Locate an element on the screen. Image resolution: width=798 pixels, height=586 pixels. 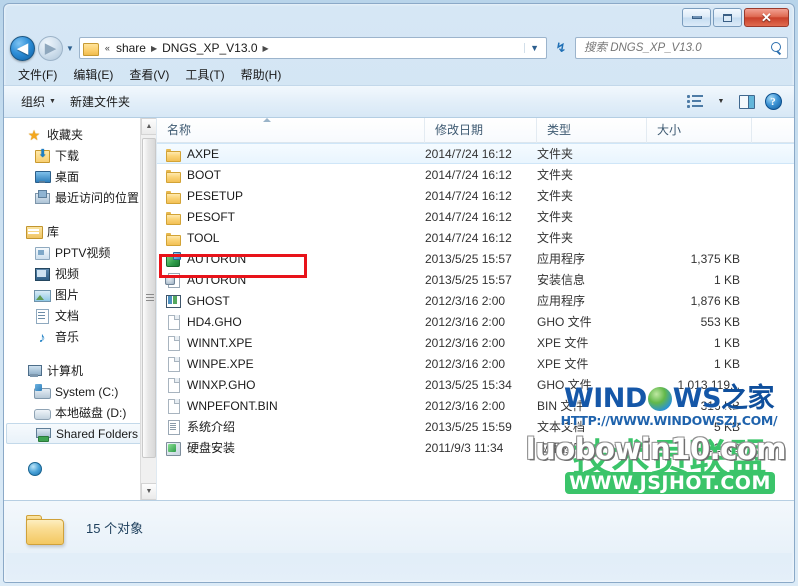
file-name: AXPE is located at coordinates (203, 153).